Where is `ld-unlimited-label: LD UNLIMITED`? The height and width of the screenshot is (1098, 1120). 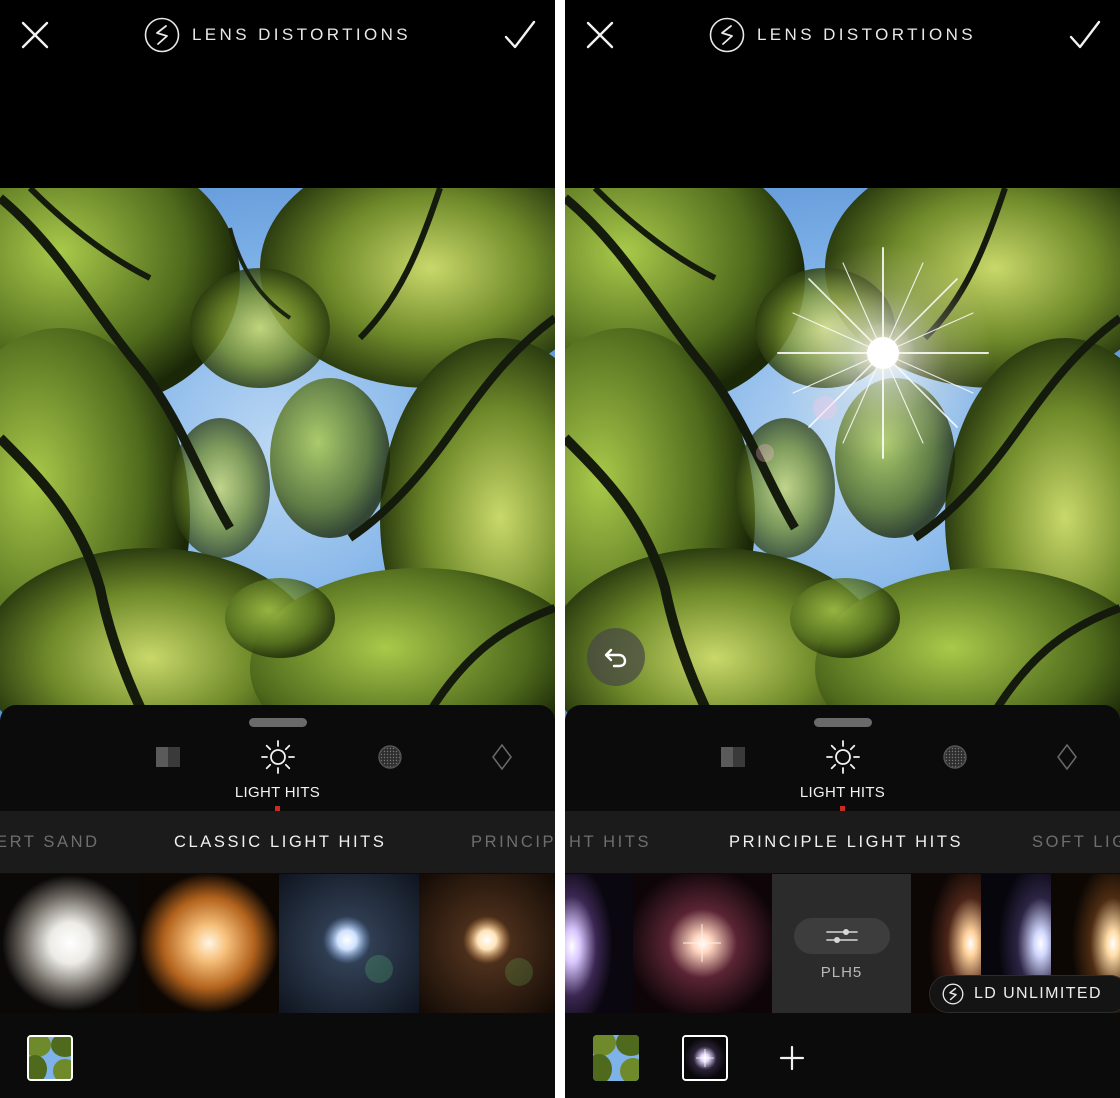
ld-unlimited-label: LD UNLIMITED is located at coordinates (1038, 993).